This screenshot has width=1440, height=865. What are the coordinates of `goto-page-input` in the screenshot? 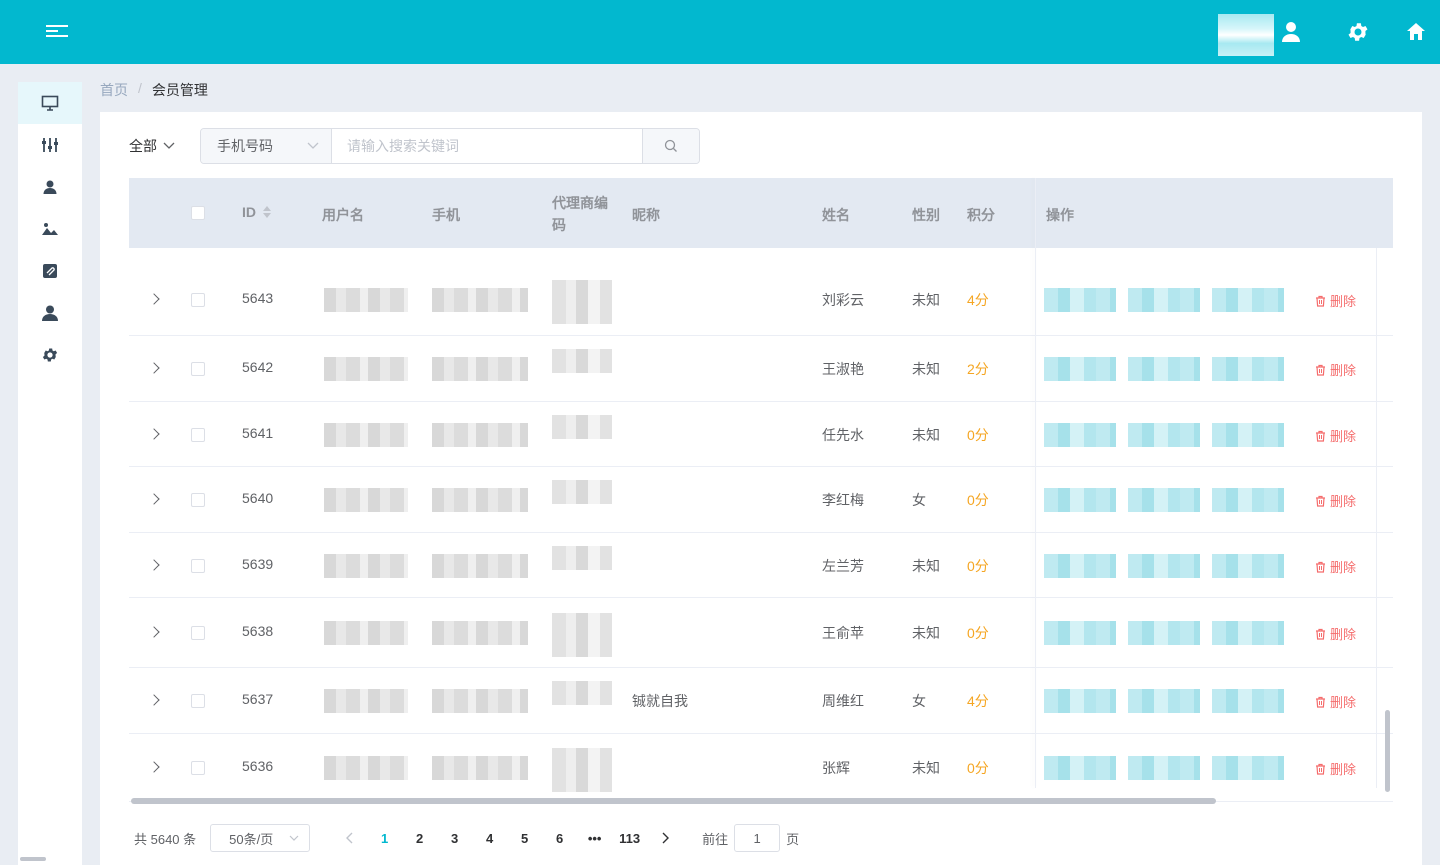 It's located at (757, 838).